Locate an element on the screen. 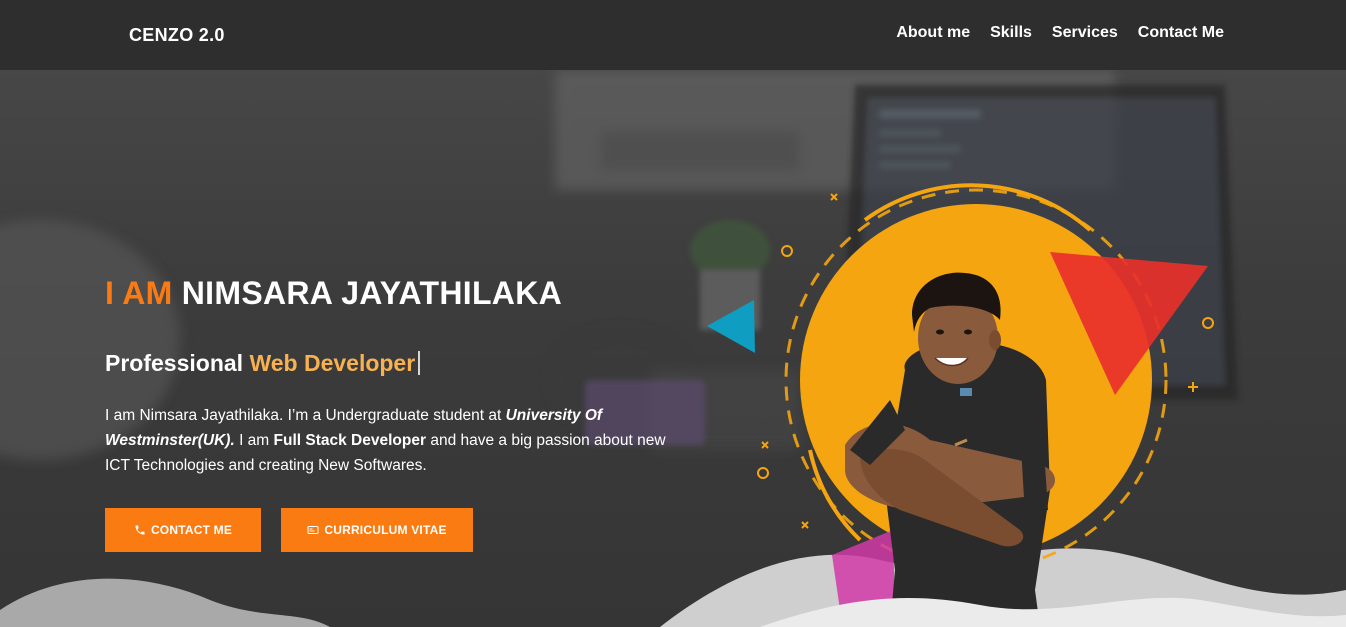 This screenshot has height=627, width=1346. teal-triangle-shape is located at coordinates (731, 326).